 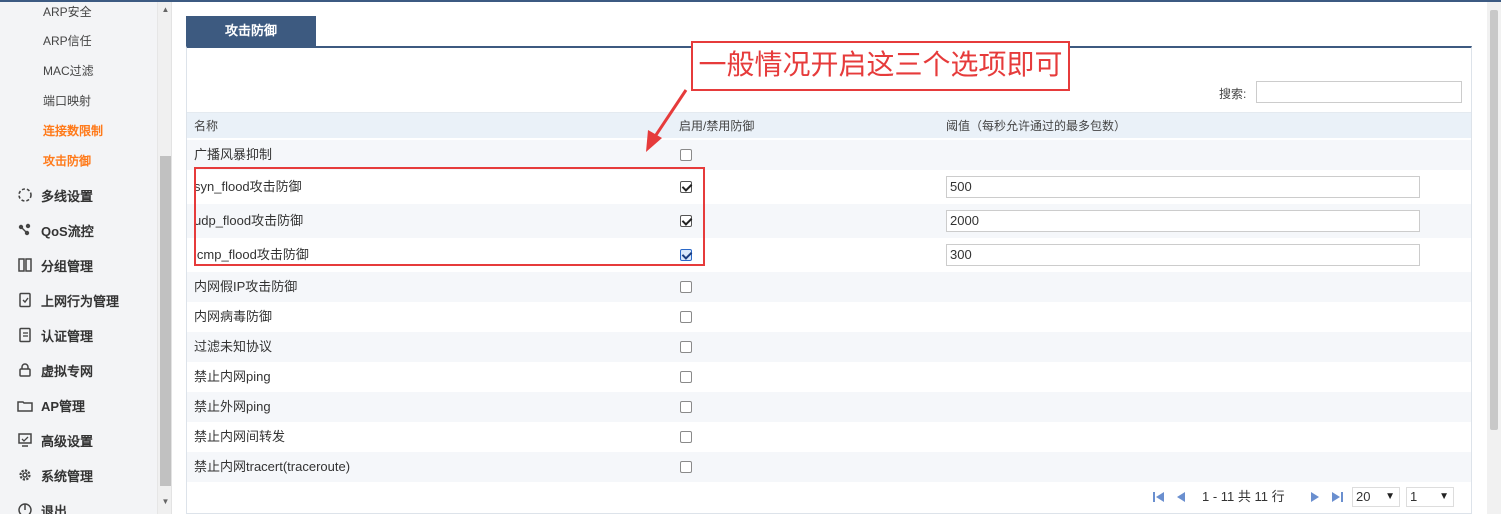 I want to click on vpn-icon, so click(x=24, y=370).